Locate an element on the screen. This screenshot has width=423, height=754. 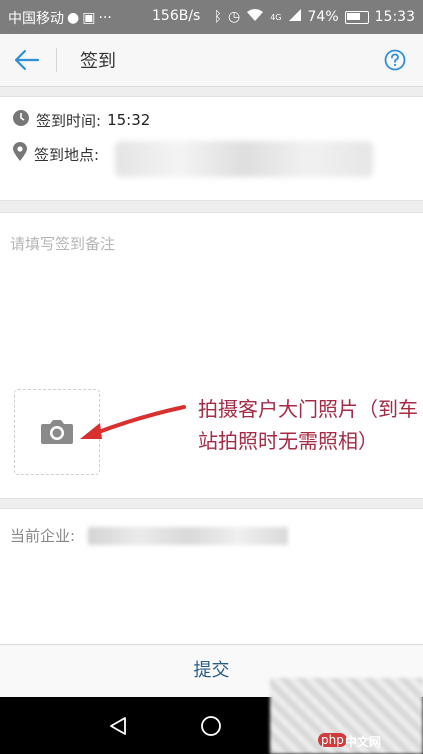
status-right: ᛒ ◷ 4G 74% 15:33 is located at coordinates (314, 17).